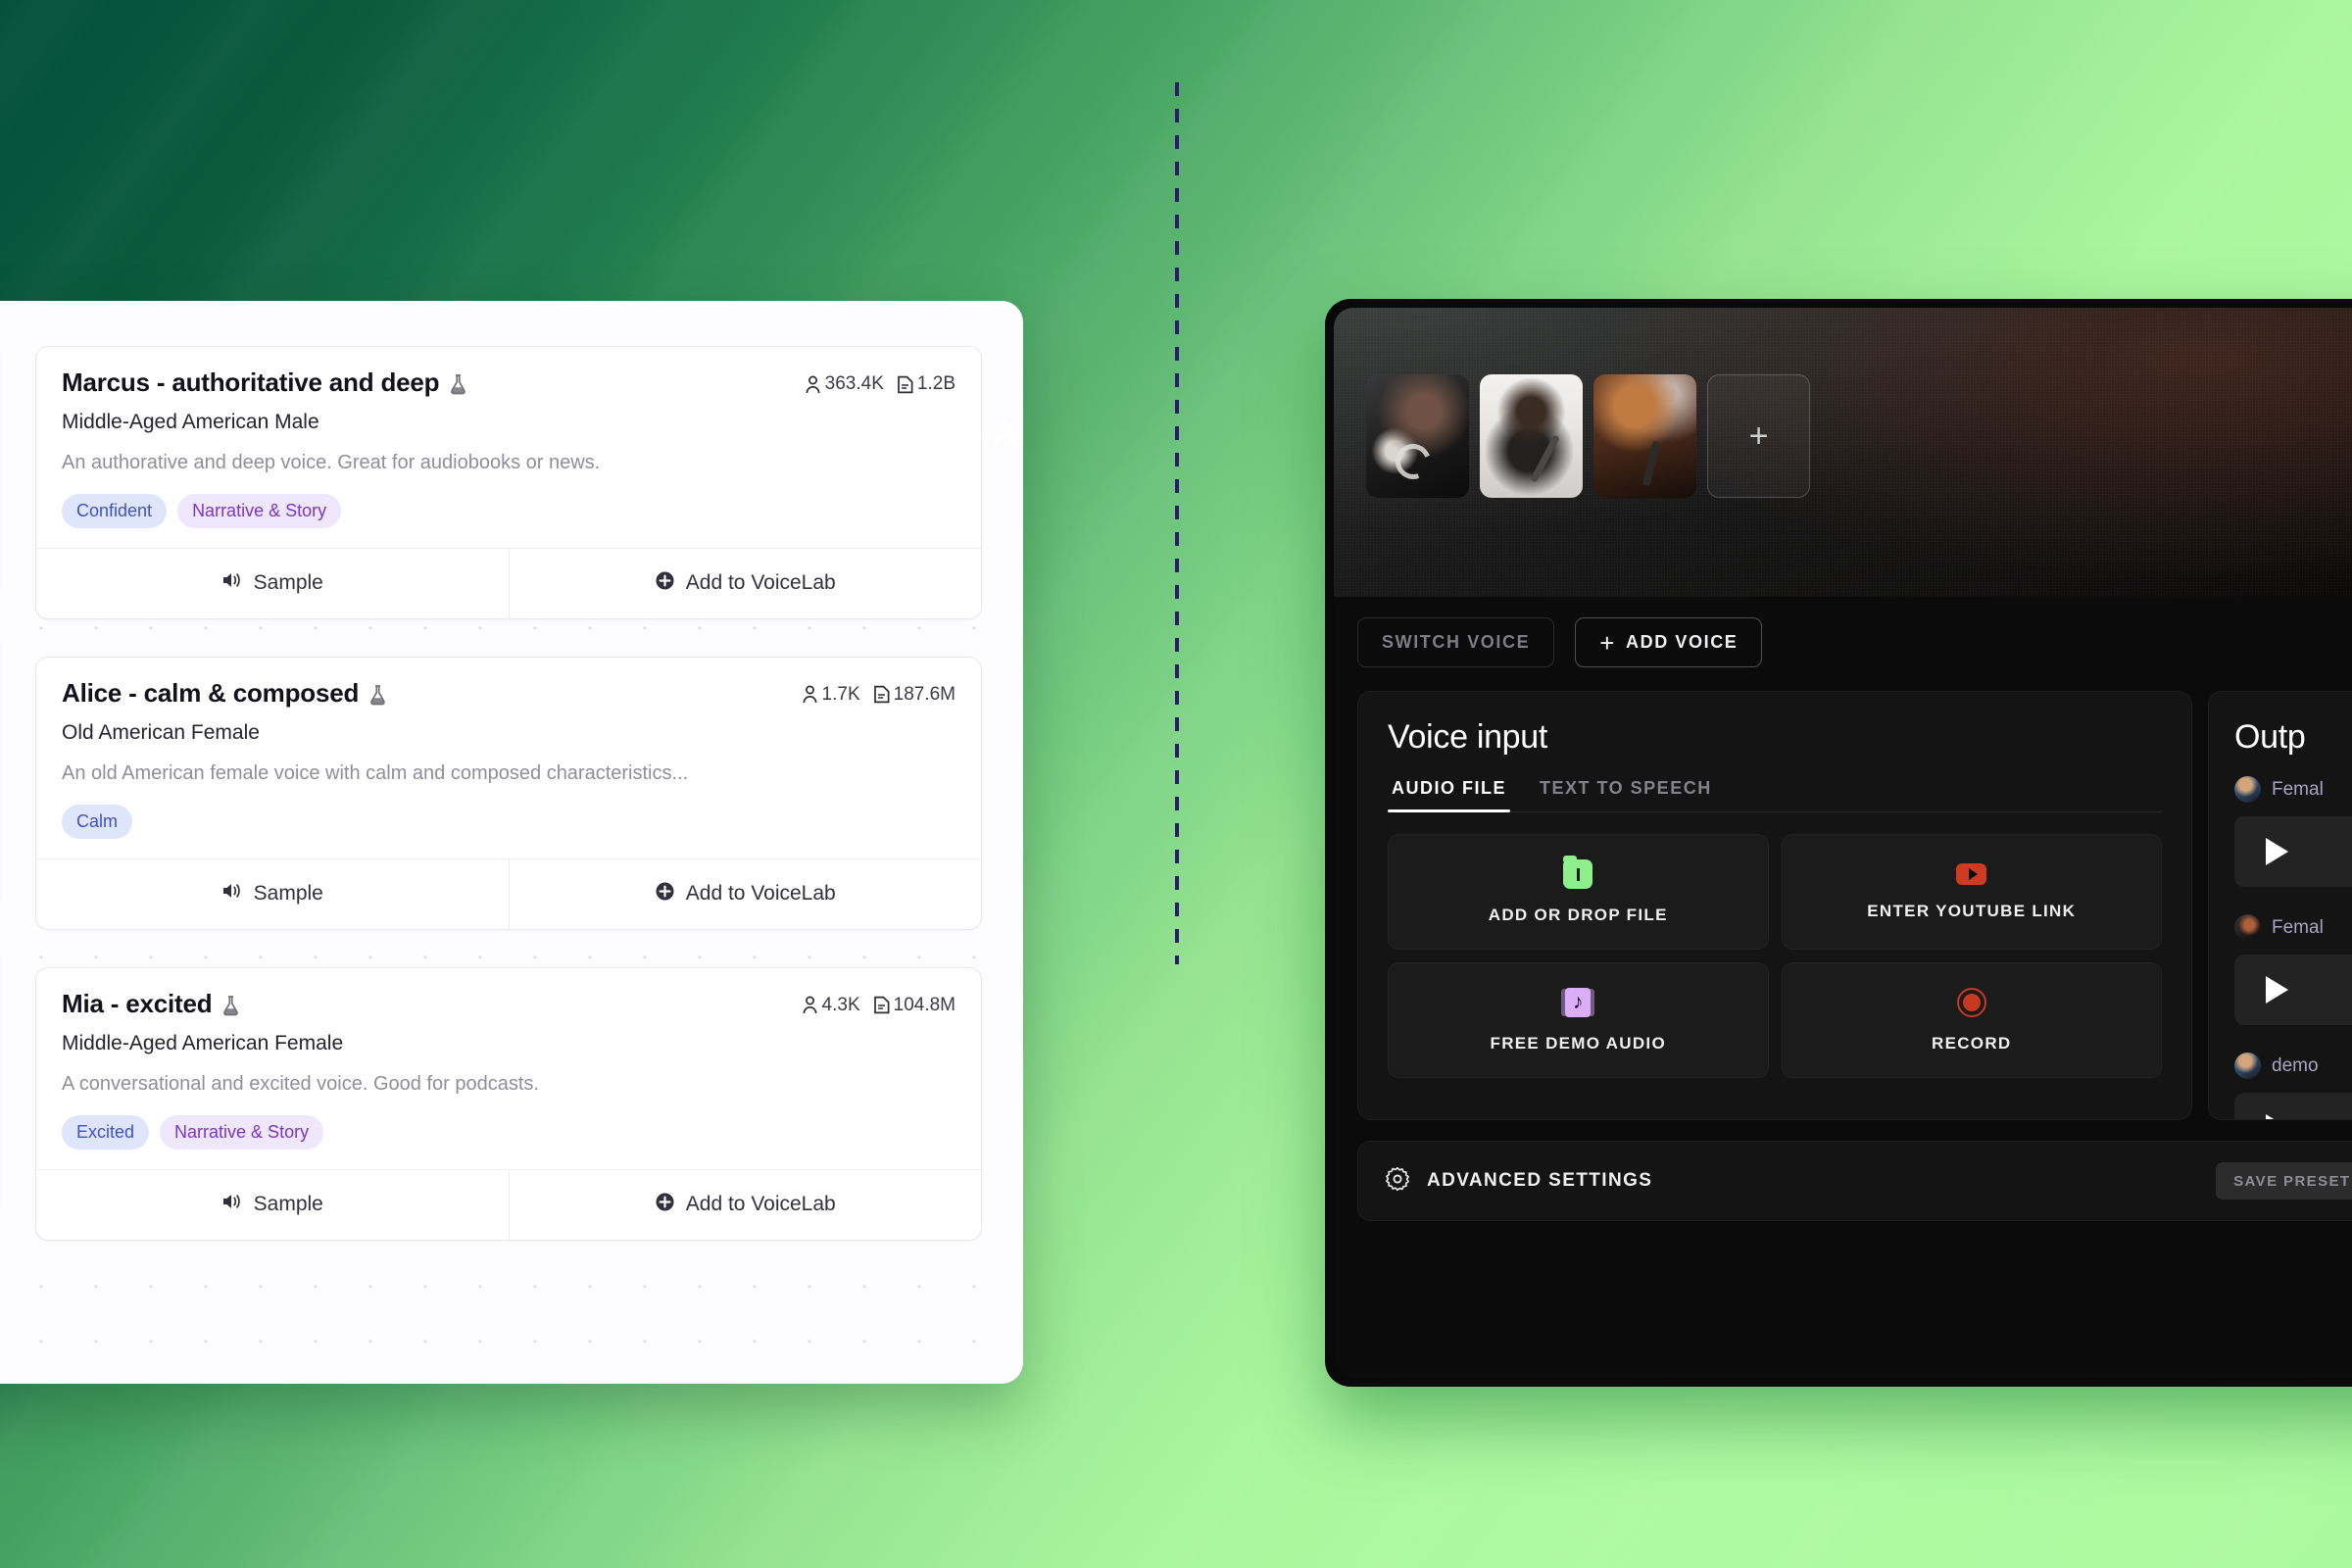 Image resolution: width=2352 pixels, height=1568 pixels. I want to click on voice-card-footer: Sample Add to VoiceLab, so click(509, 582).